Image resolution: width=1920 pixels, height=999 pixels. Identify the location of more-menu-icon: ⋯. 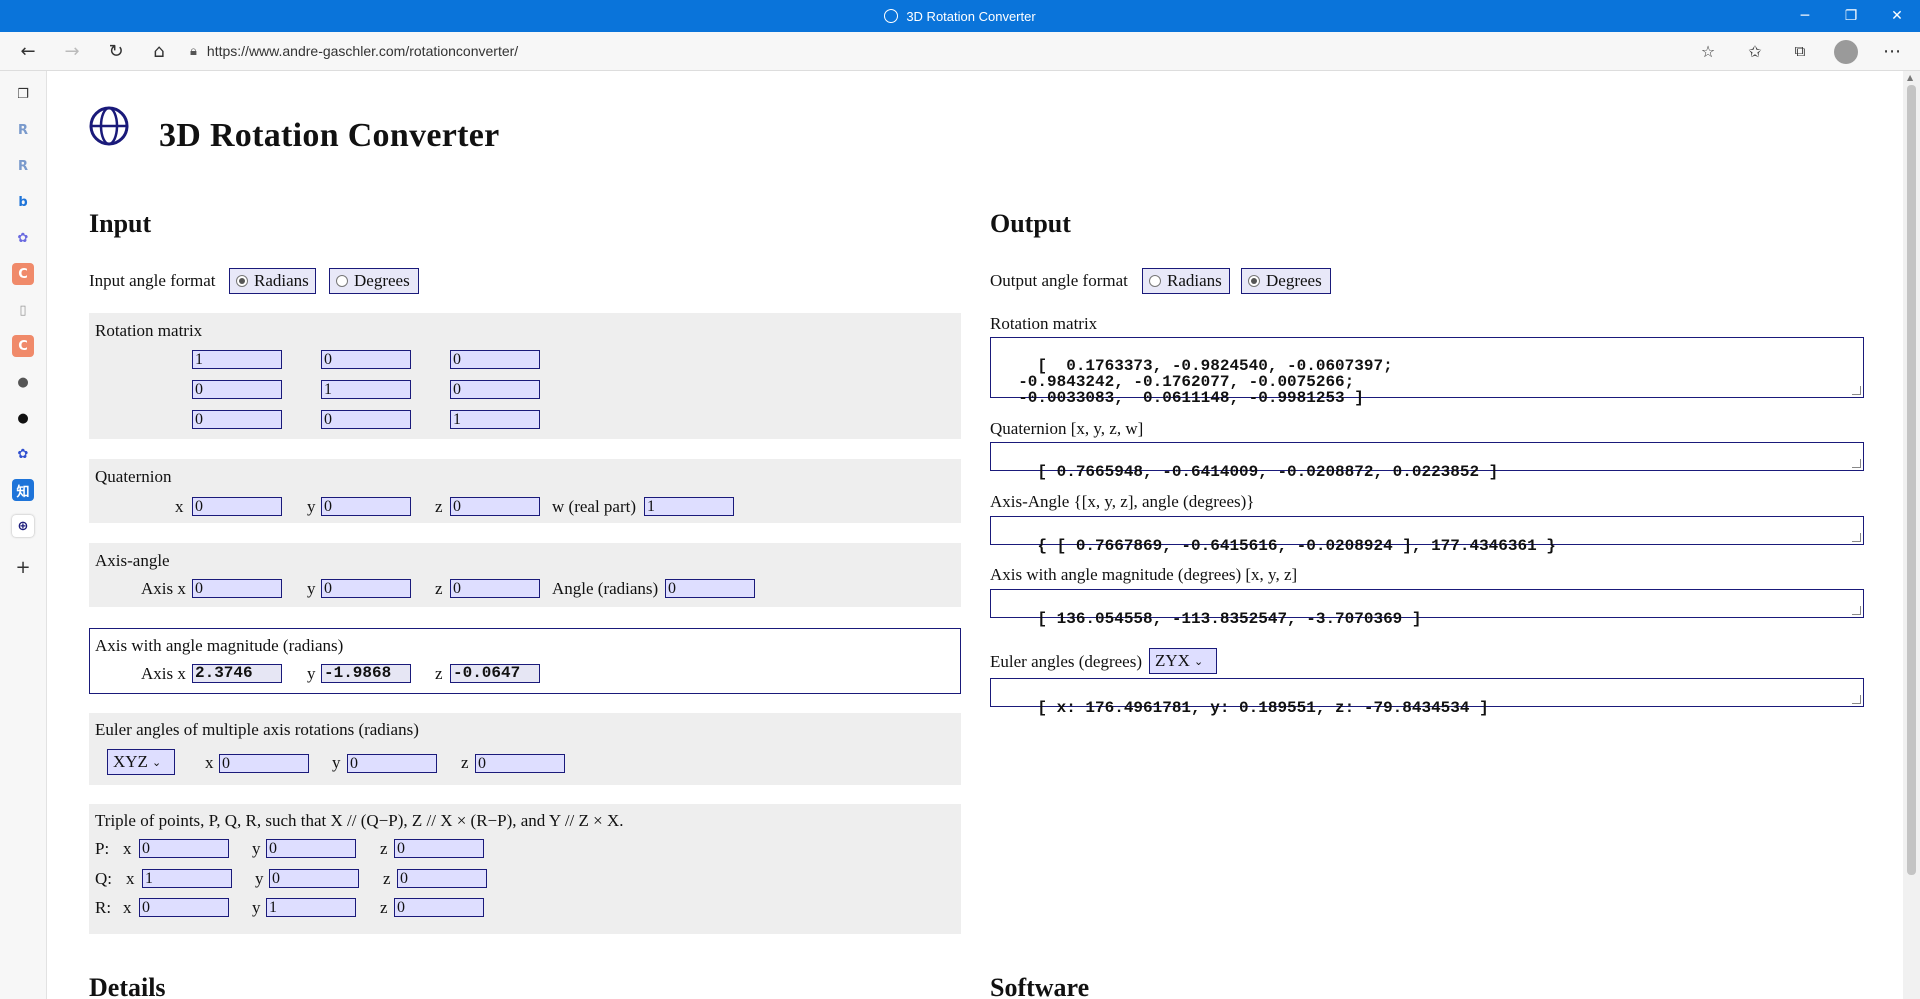
(1892, 51).